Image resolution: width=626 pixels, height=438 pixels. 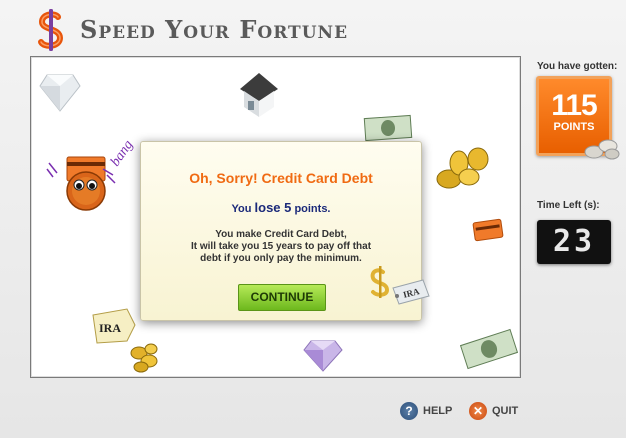 What do you see at coordinates (488, 230) in the screenshot?
I see `credit-card-icon` at bounding box center [488, 230].